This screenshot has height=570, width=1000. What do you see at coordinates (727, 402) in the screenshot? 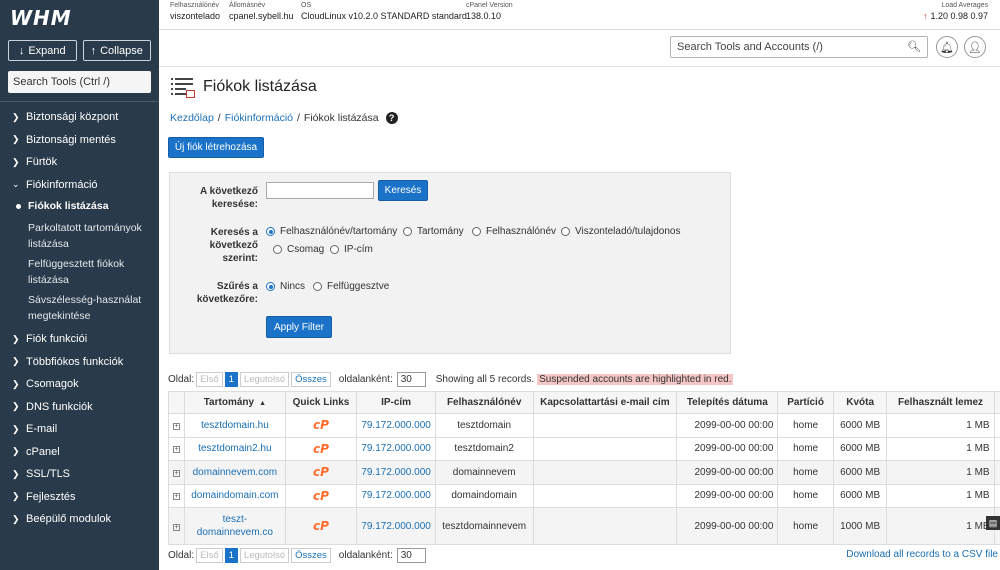
I see `col-install-date: Telepítés dátuma` at bounding box center [727, 402].